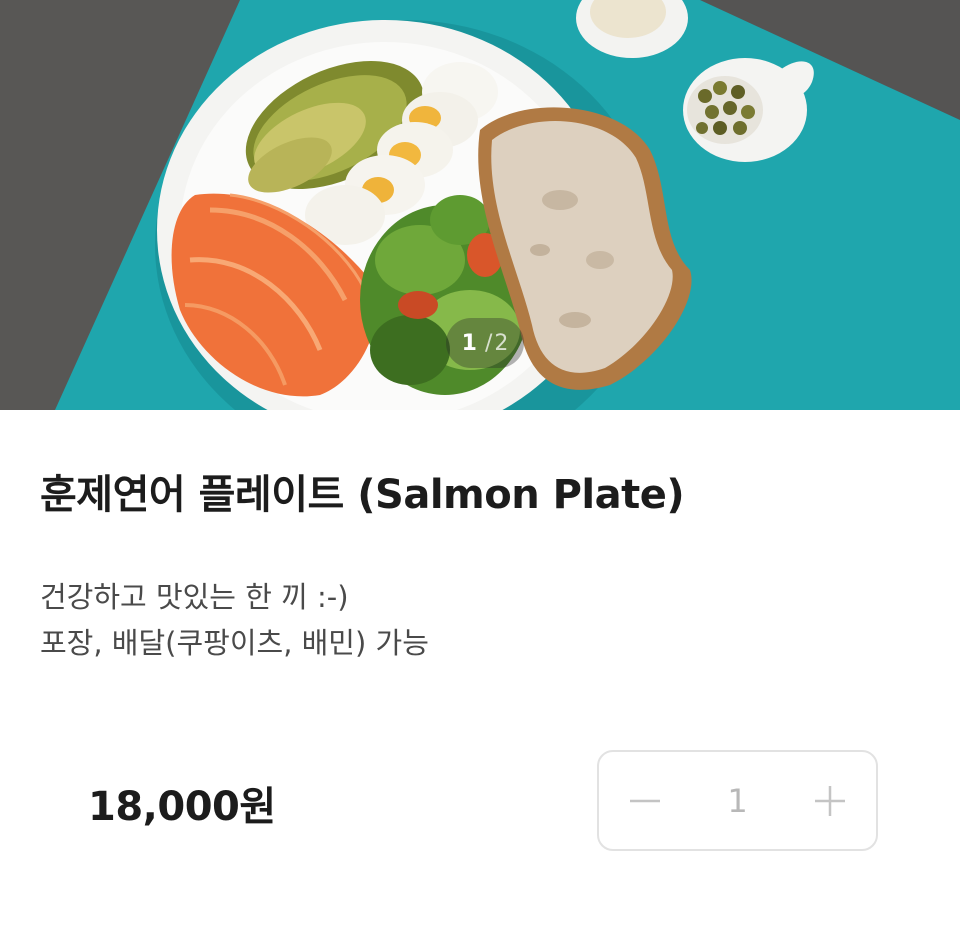 This screenshot has height=947, width=960. What do you see at coordinates (182, 807) in the screenshot?
I see `product-price: 18,000원` at bounding box center [182, 807].